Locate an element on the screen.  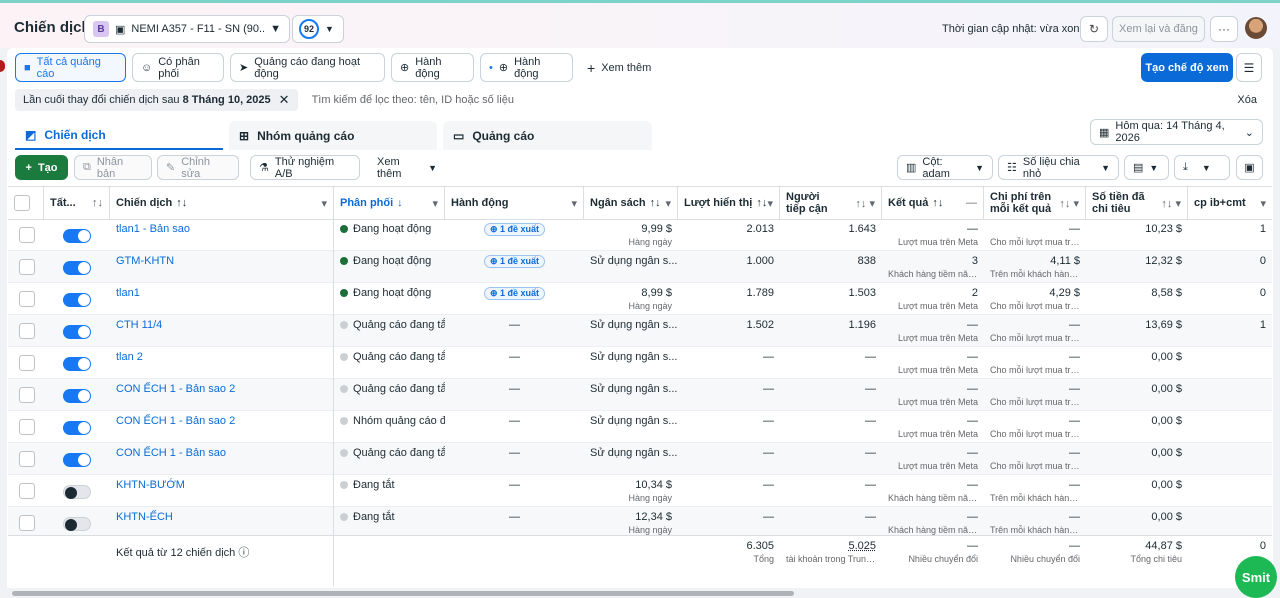
campaign-name-link: CON ẾCH 1 - Bản sao is located at coordinates (171, 453).